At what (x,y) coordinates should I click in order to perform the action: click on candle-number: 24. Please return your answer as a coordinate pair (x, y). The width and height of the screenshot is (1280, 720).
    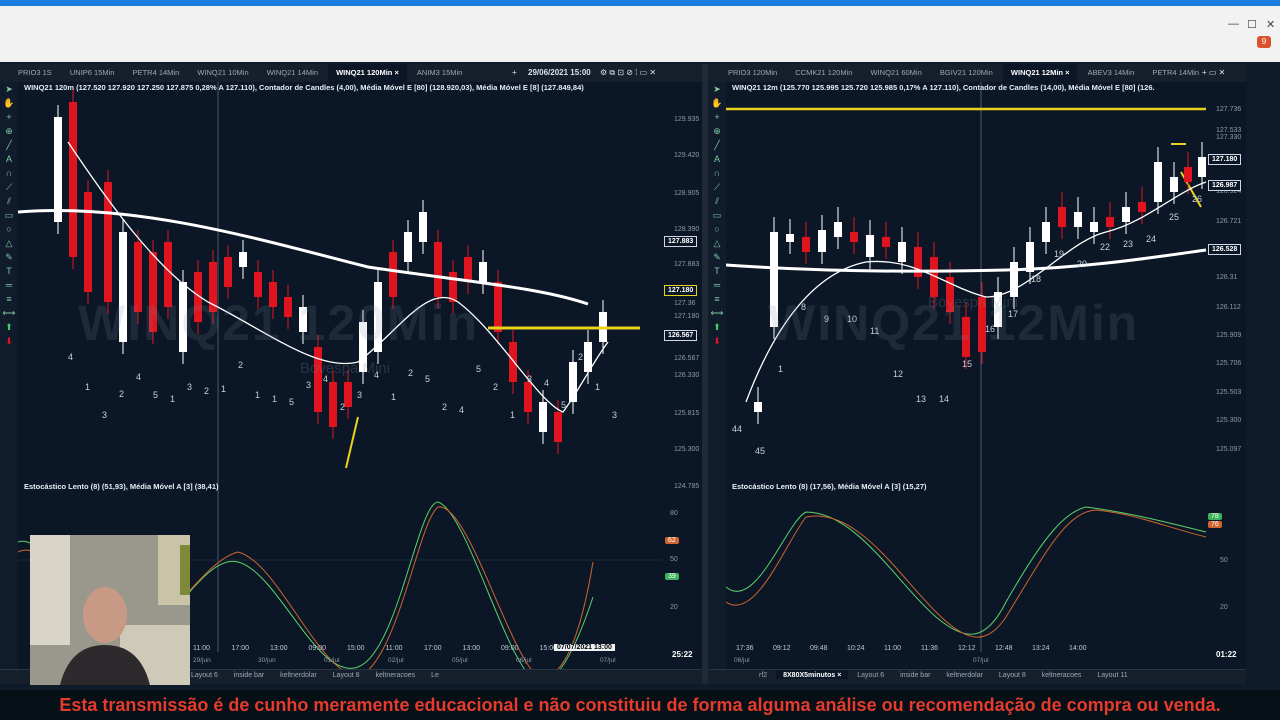
    Looking at the image, I should click on (1151, 239).